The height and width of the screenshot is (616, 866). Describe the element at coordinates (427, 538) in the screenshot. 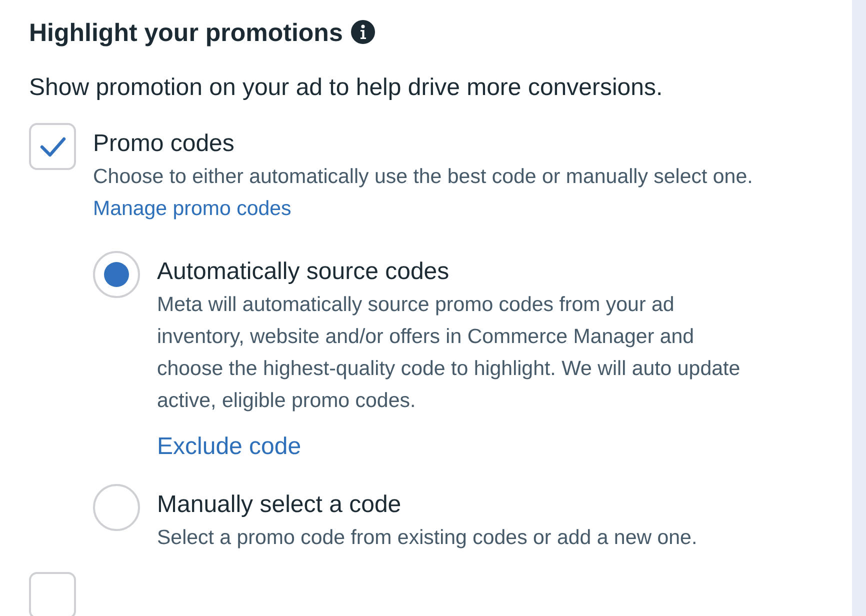

I see `choice-description: Select a promo code from existing codes or add a new one.` at that location.